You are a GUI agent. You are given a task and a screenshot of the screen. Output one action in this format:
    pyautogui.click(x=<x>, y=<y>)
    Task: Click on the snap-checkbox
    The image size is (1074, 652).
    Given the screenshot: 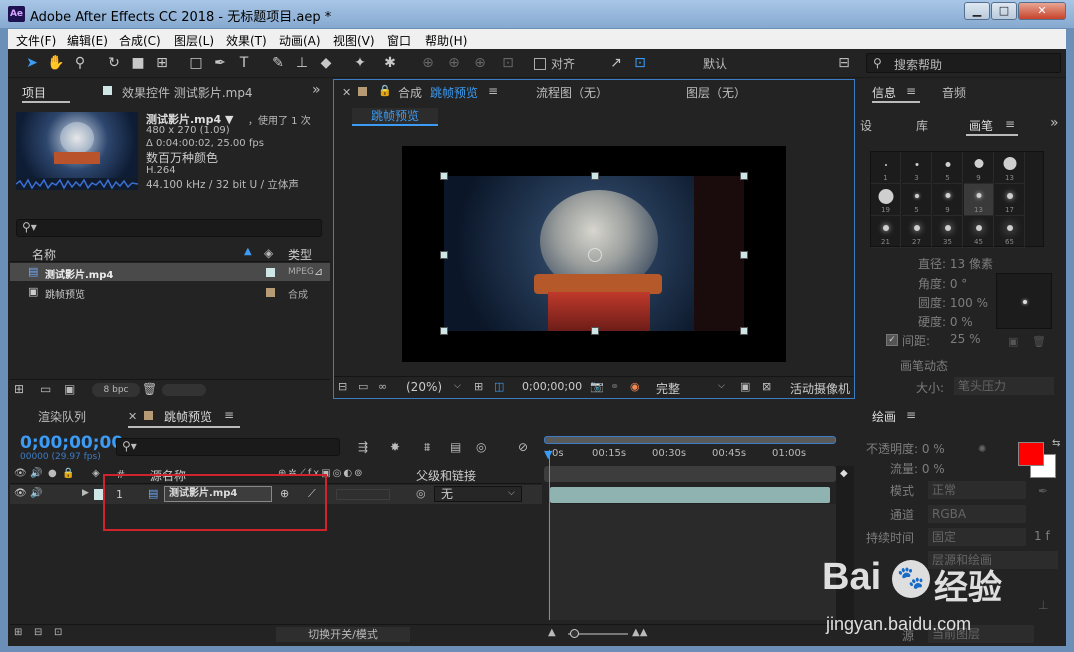 What is the action you would take?
    pyautogui.click(x=540, y=64)
    